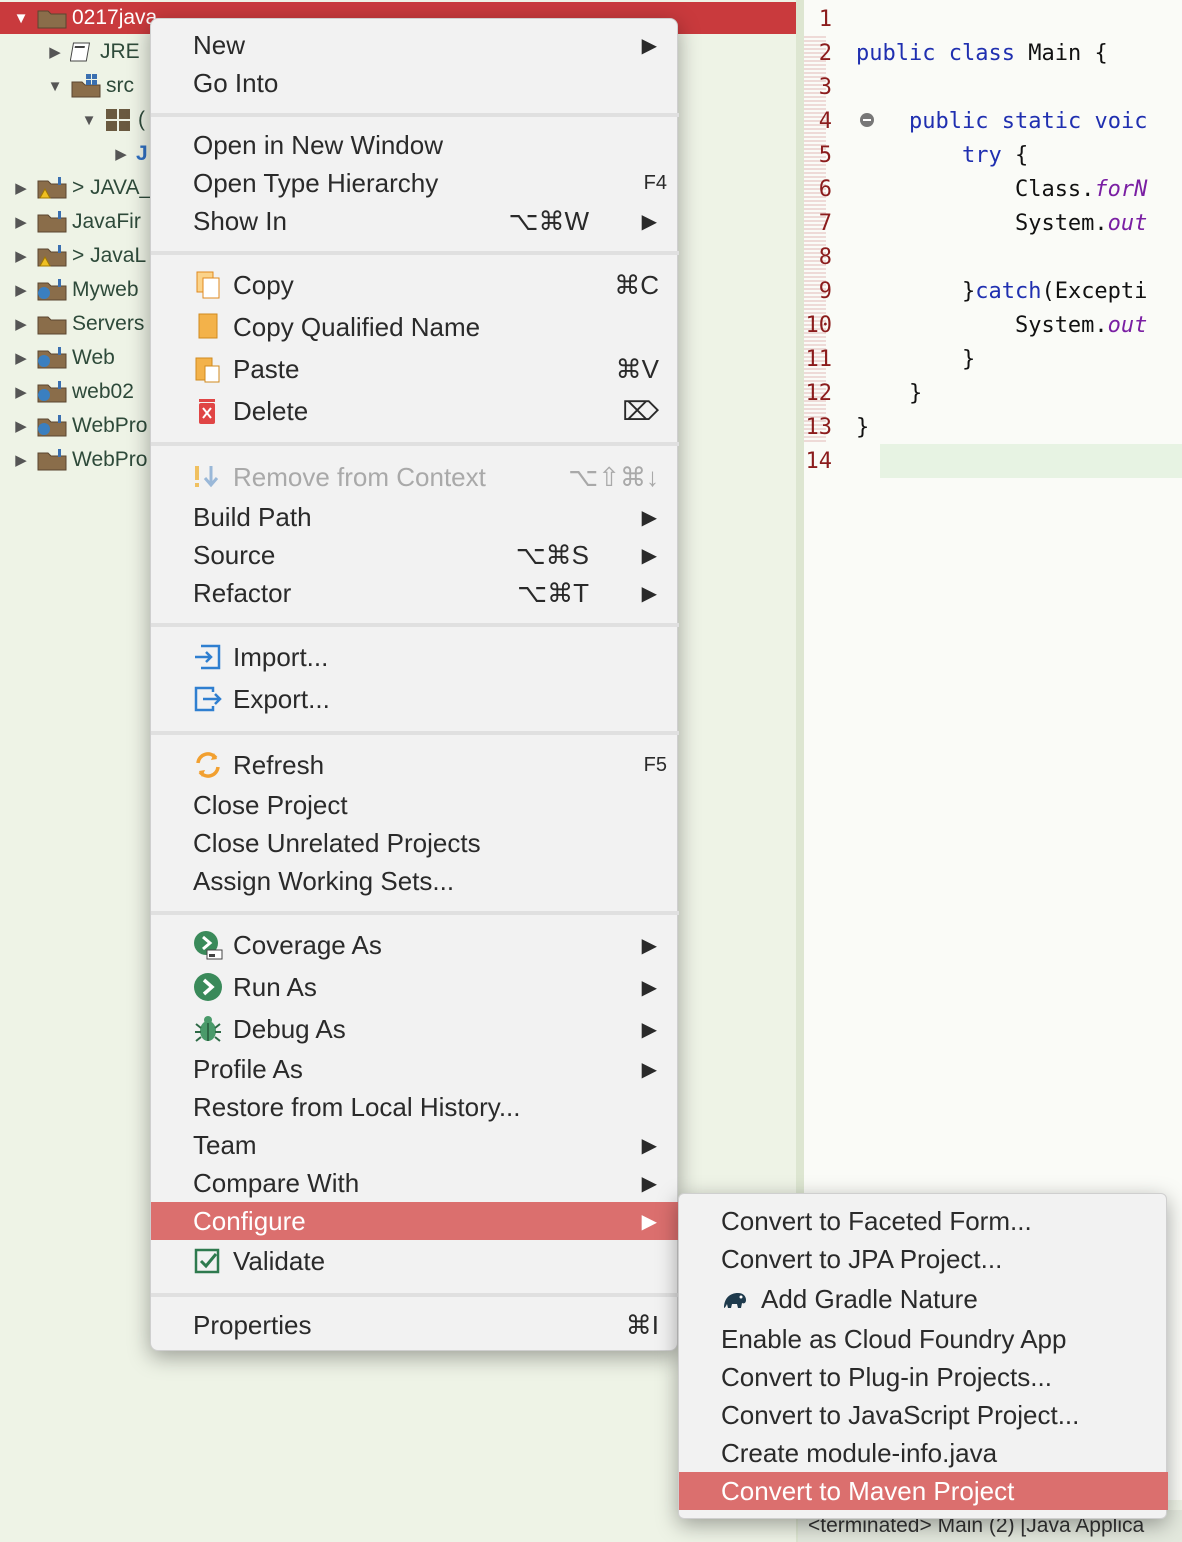 The image size is (1182, 1542). I want to click on menu-item-team: Team ▶, so click(415, 1145).